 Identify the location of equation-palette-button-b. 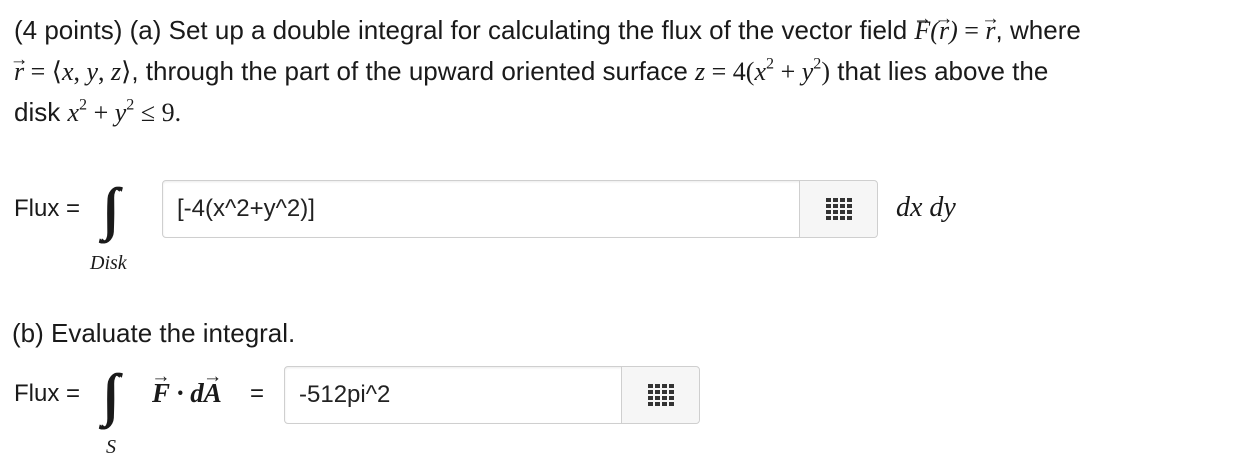
(660, 395).